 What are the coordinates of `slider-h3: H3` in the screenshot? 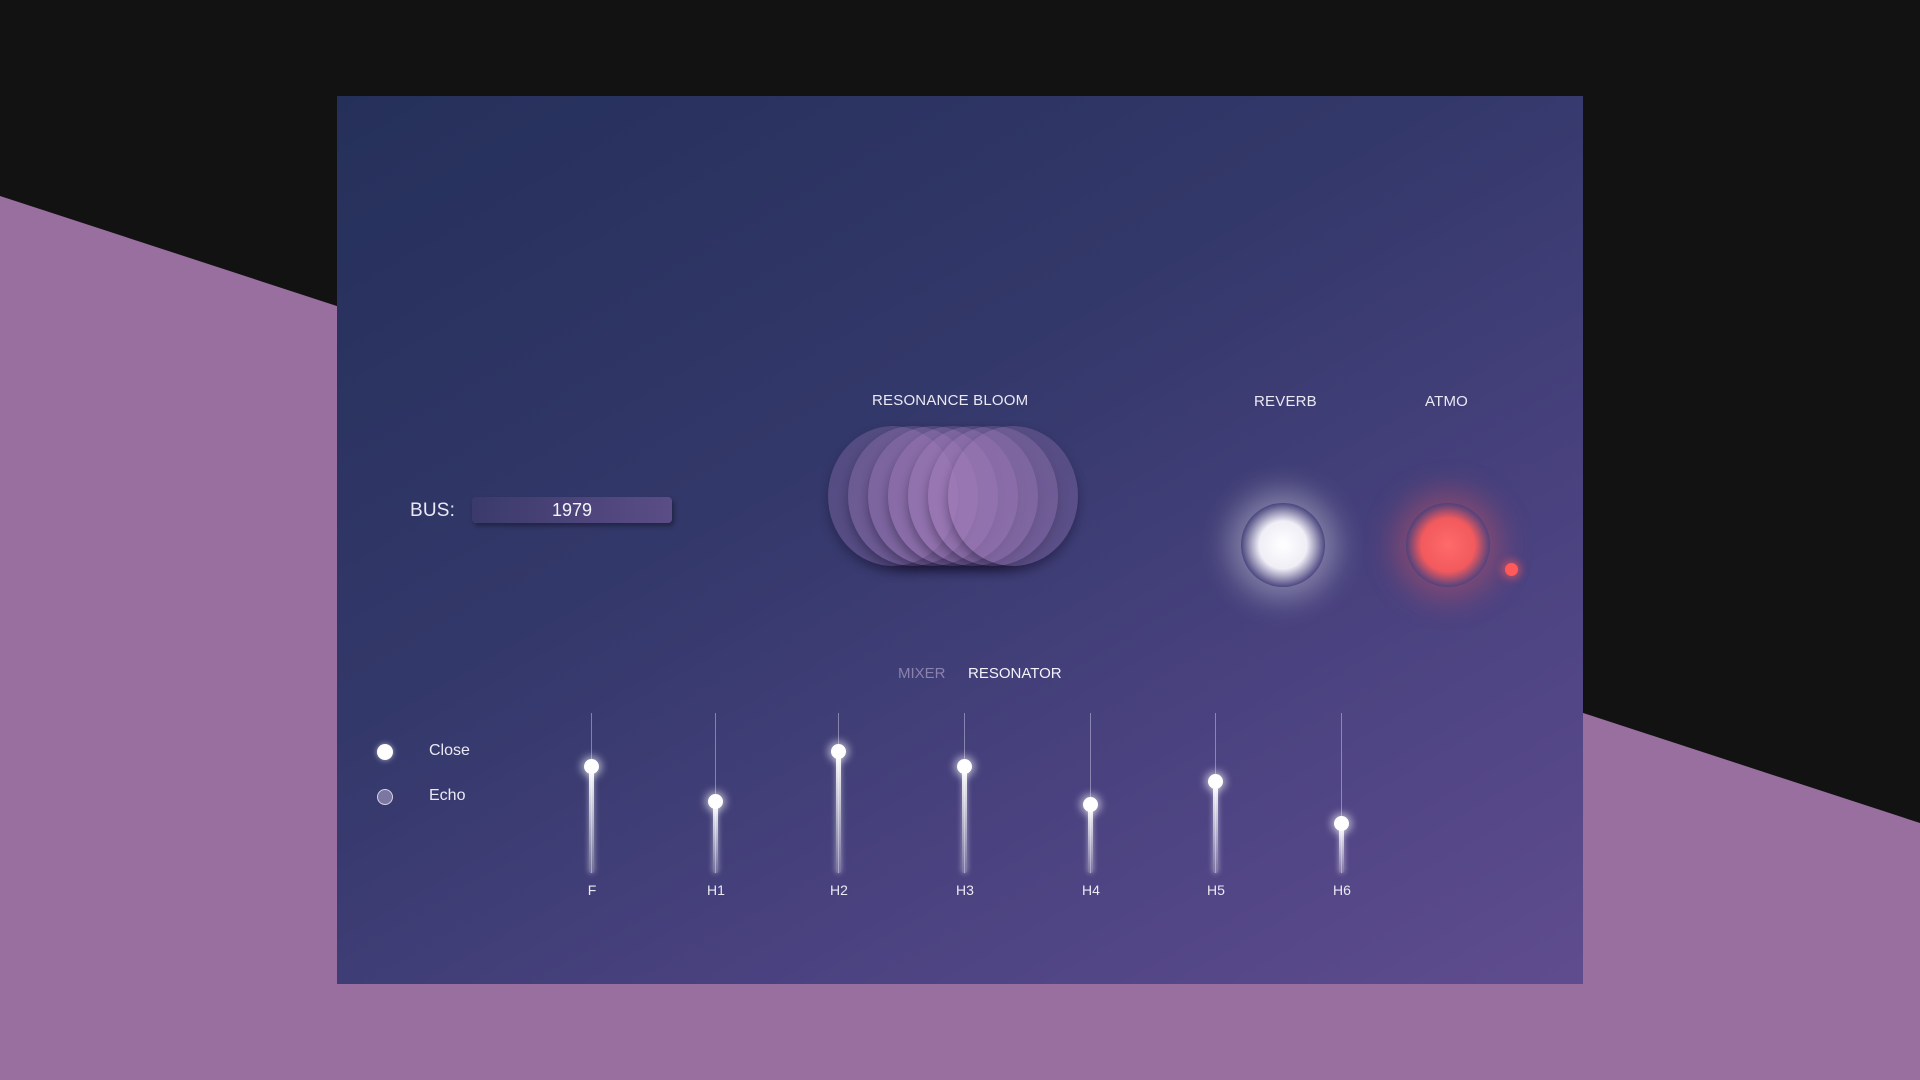 It's located at (965, 805).